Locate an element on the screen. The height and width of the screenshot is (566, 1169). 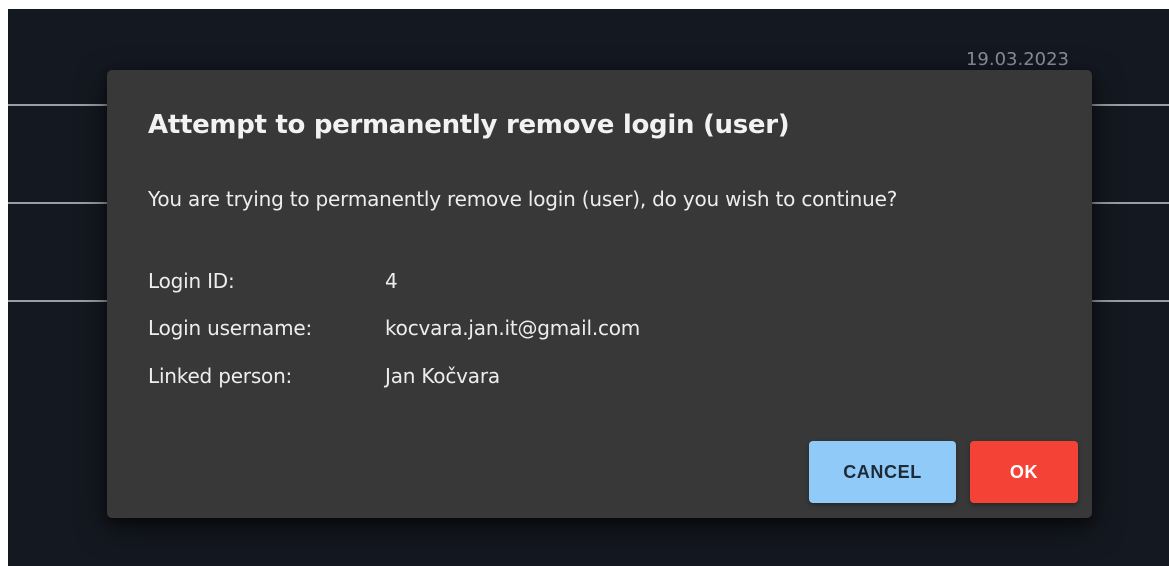
login-id-label: Login ID: is located at coordinates (191, 281).